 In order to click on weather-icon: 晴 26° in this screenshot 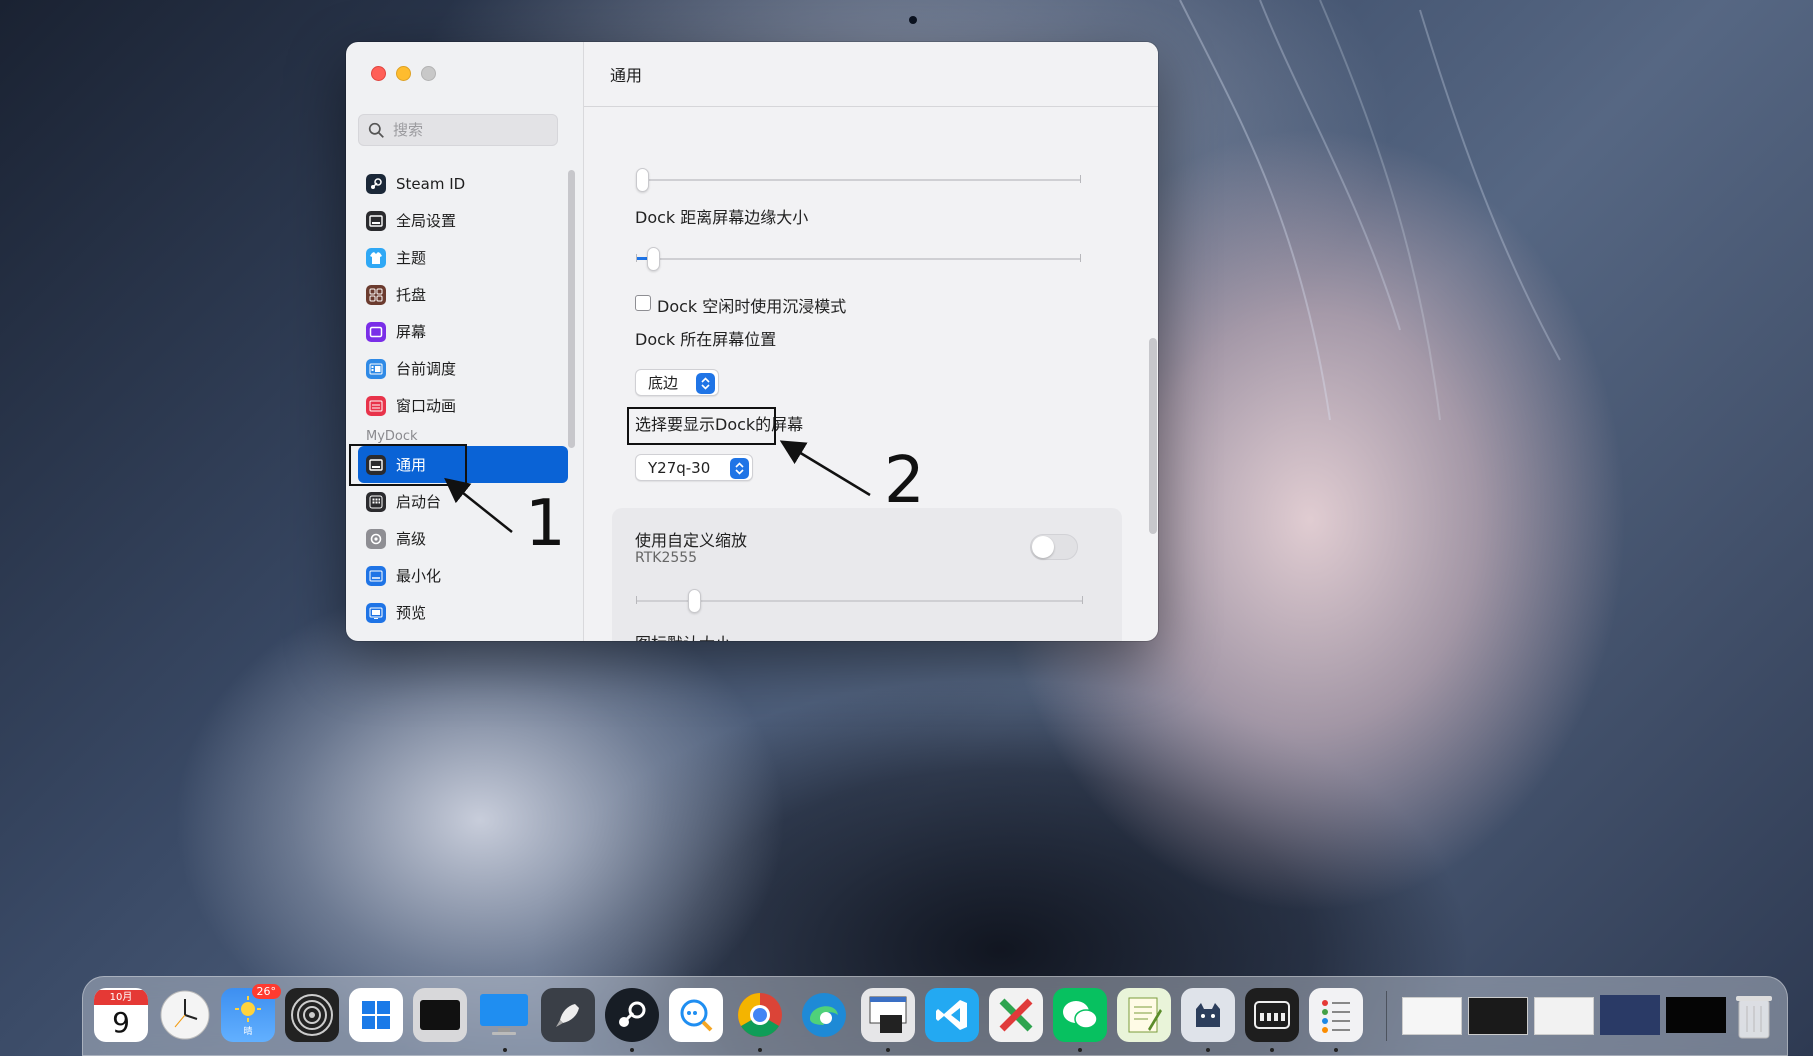, I will do `click(251, 1013)`.